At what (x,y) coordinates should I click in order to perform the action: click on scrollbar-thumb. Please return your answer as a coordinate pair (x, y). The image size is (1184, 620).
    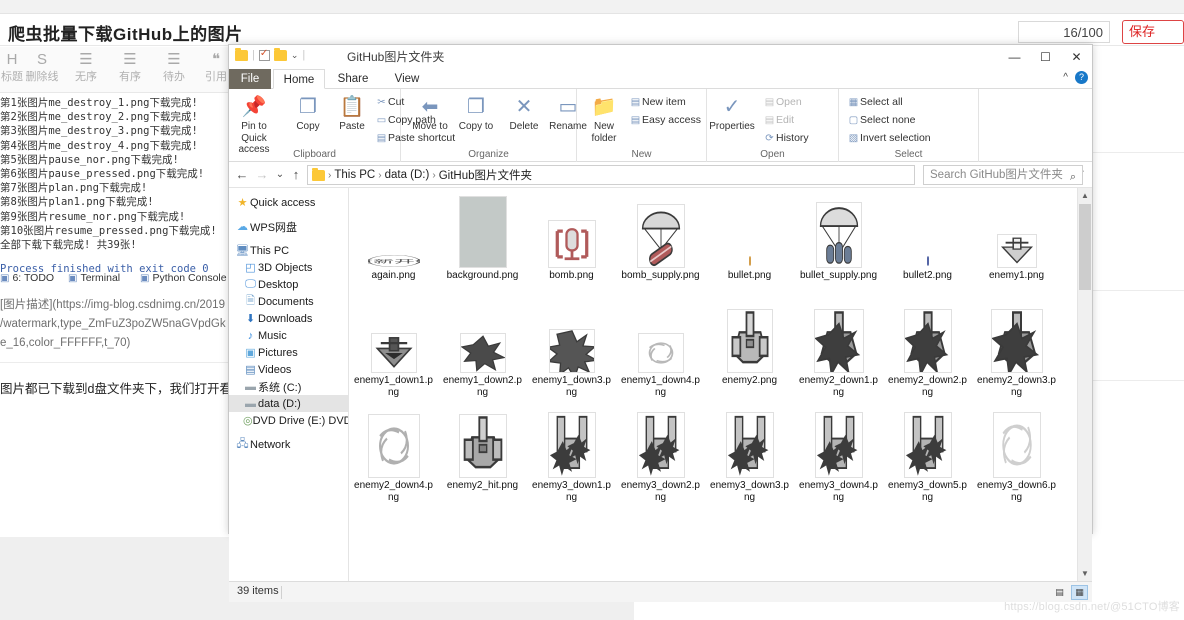
    Looking at the image, I should click on (1085, 247).